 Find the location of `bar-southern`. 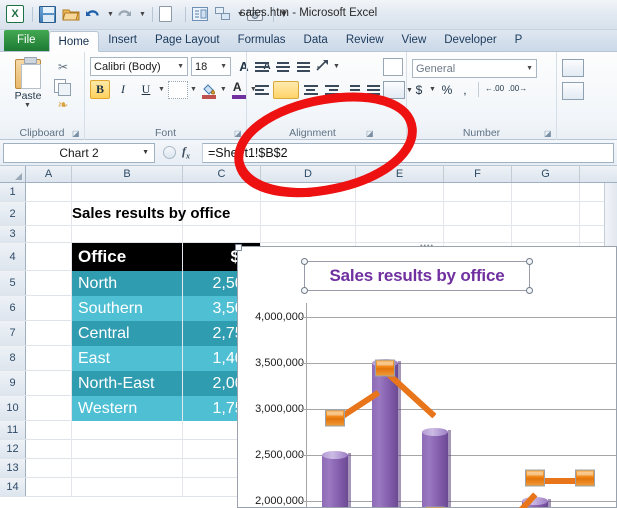

bar-southern is located at coordinates (386, 433).